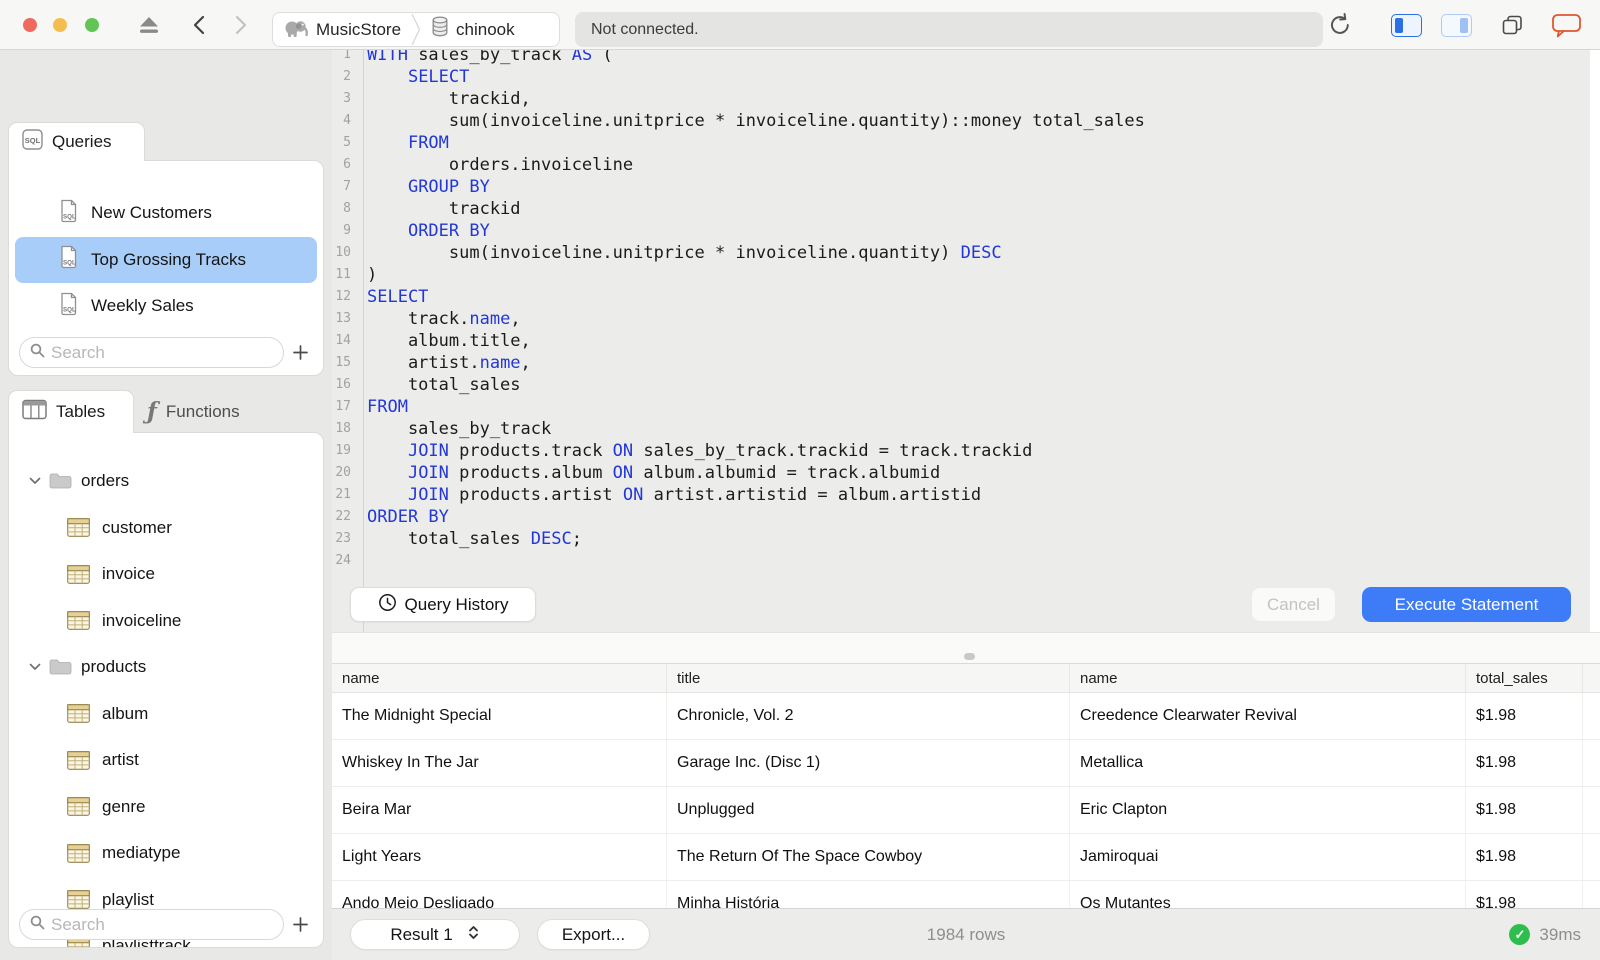 The width and height of the screenshot is (1600, 960). What do you see at coordinates (343, 274) in the screenshot?
I see `line-number: 11` at bounding box center [343, 274].